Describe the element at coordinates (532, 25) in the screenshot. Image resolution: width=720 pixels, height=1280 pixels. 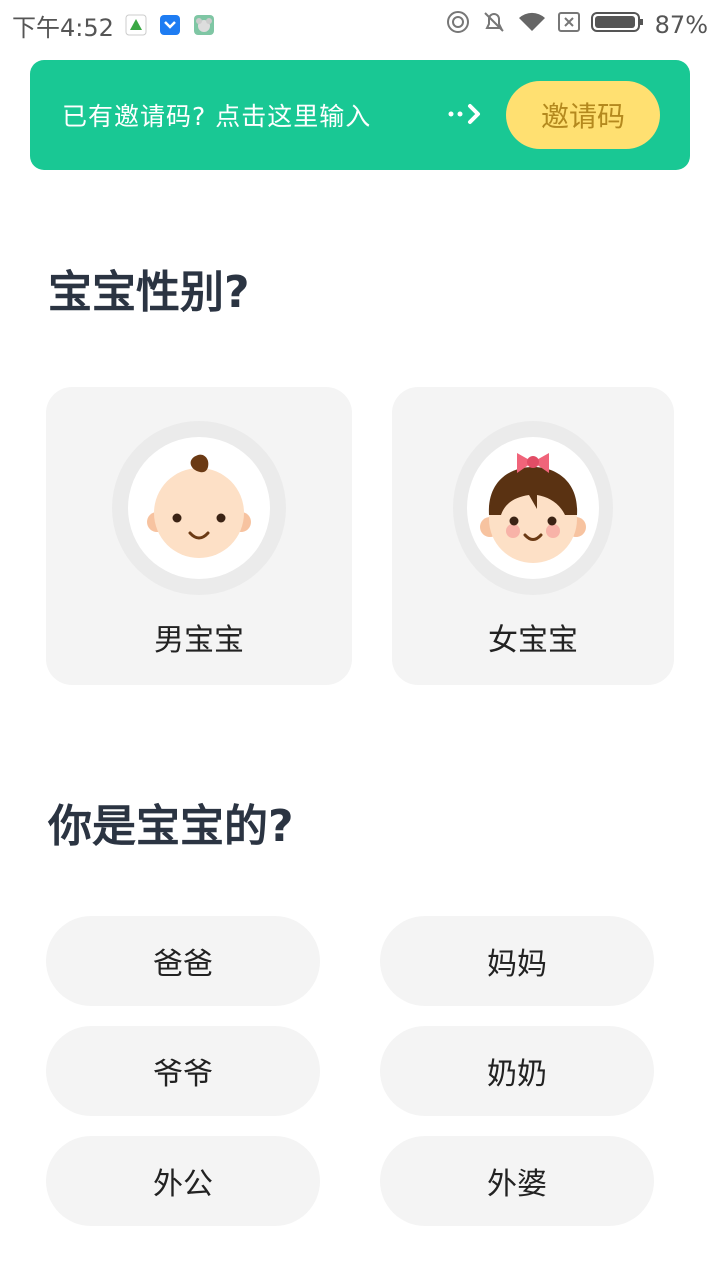
I see `wifi-icon` at that location.